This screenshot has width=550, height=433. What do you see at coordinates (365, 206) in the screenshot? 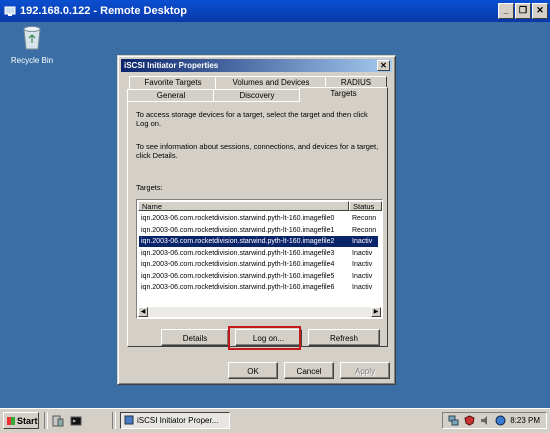
I see `column-header-status: Status` at bounding box center [365, 206].